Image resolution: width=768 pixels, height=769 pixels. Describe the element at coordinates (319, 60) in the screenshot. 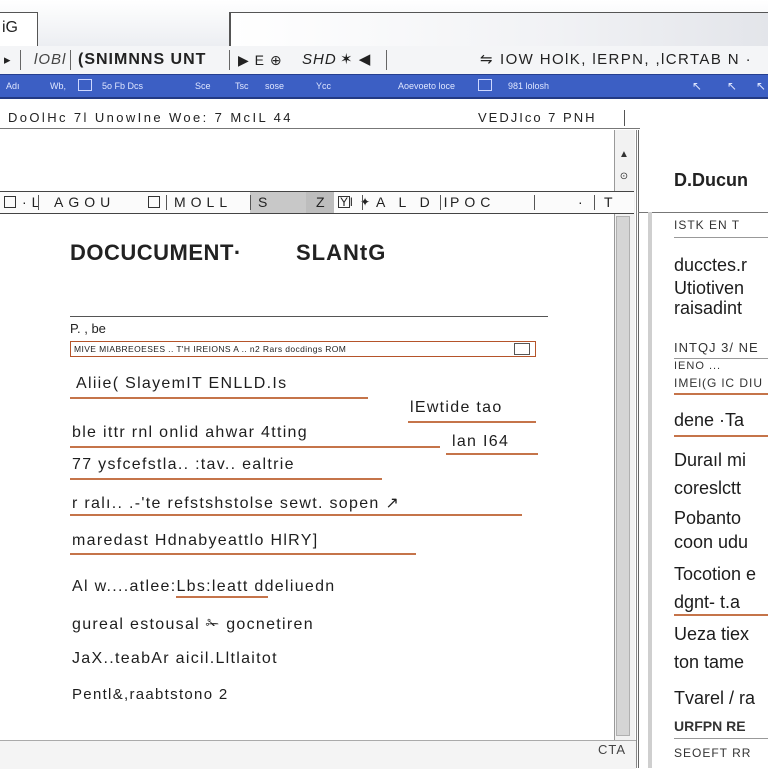

I see `snippet-label: SНD` at that location.